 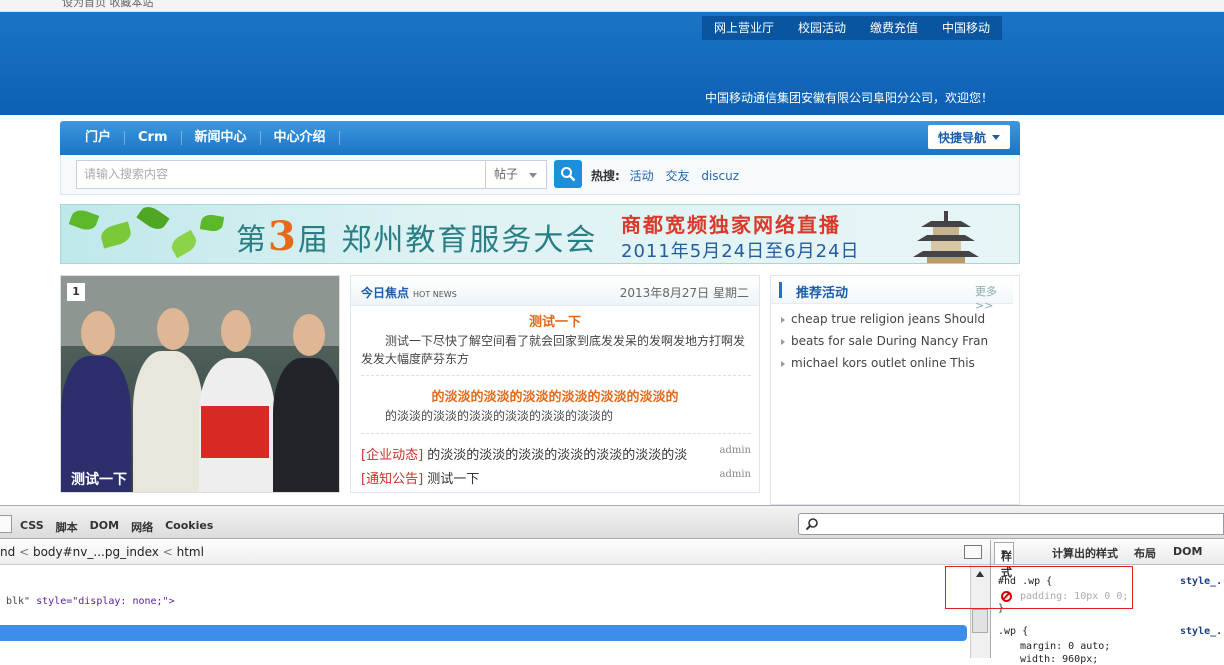 What do you see at coordinates (612, 6) in the screenshot?
I see `top-bar: 设为首页 收藏本站` at bounding box center [612, 6].